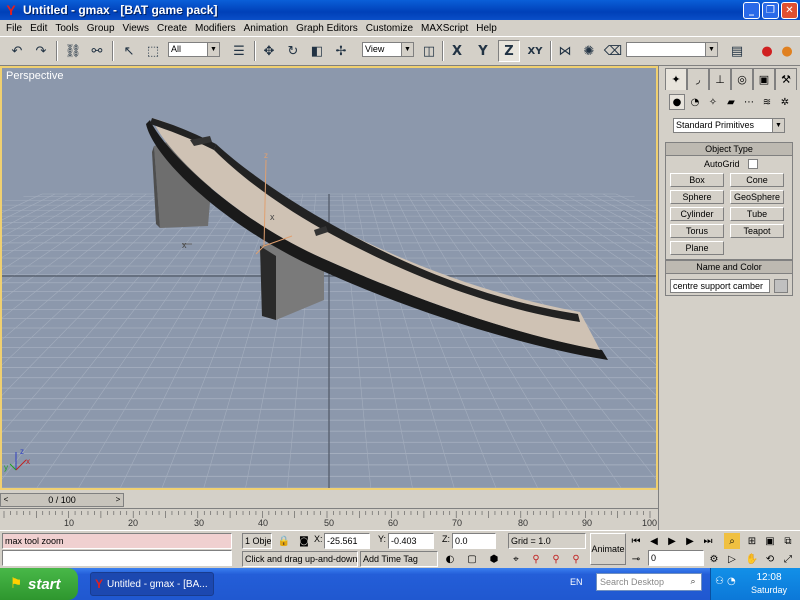 The height and width of the screenshot is (600, 800). Describe the element at coordinates (698, 79) in the screenshot. I see `modify-tab-icon: ◞` at that location.